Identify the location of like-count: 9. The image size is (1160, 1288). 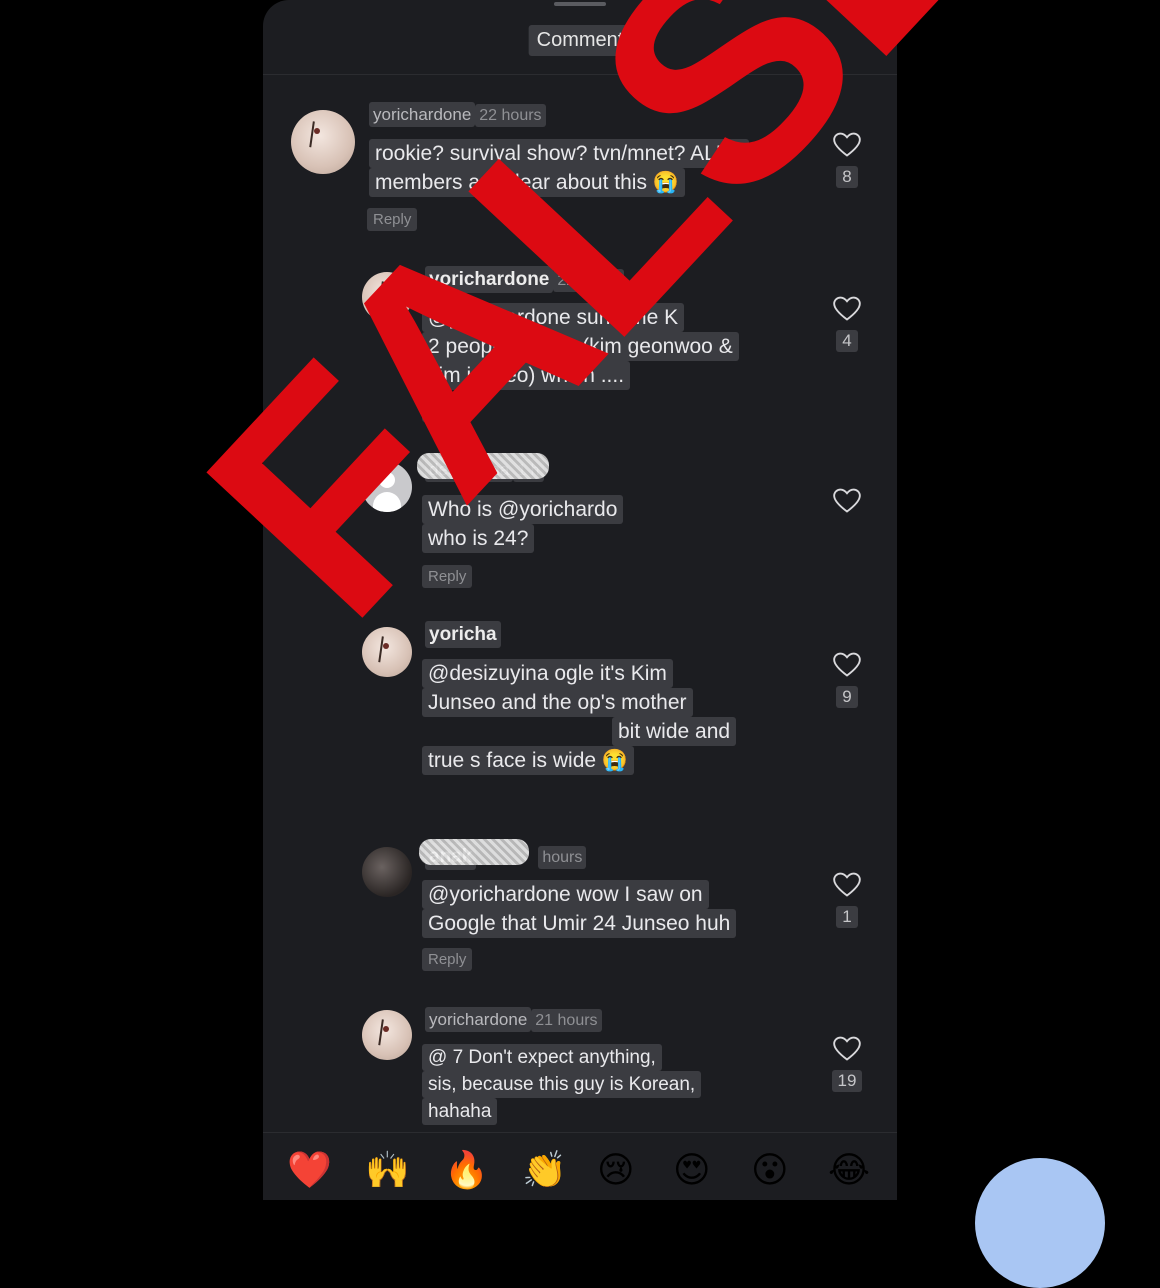
(847, 697).